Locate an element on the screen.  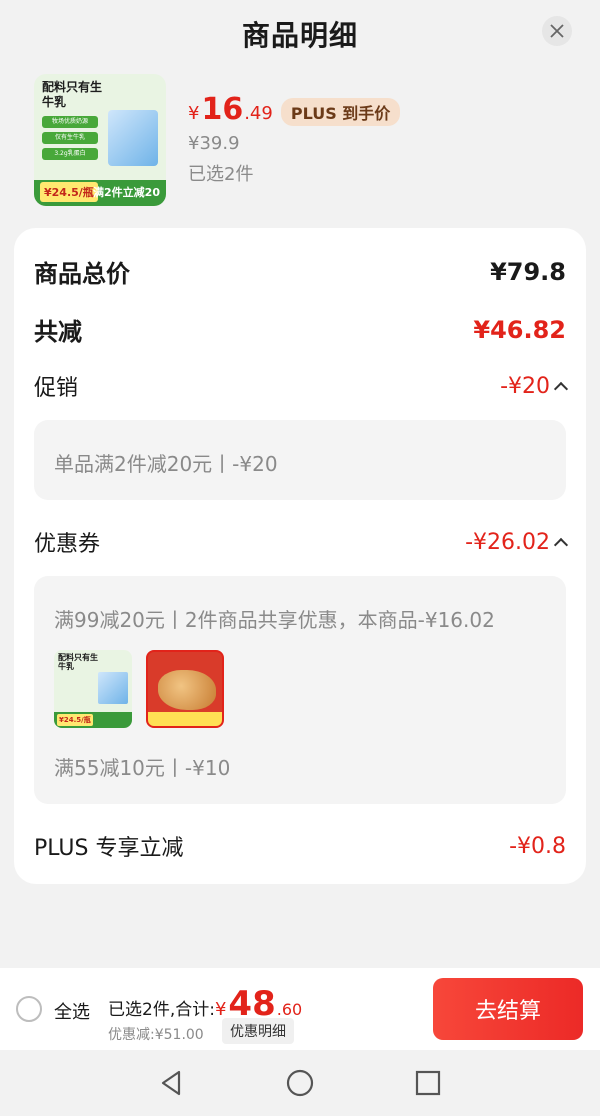
thumb-chip: 3.2g乳蛋白 is located at coordinates (70, 154).